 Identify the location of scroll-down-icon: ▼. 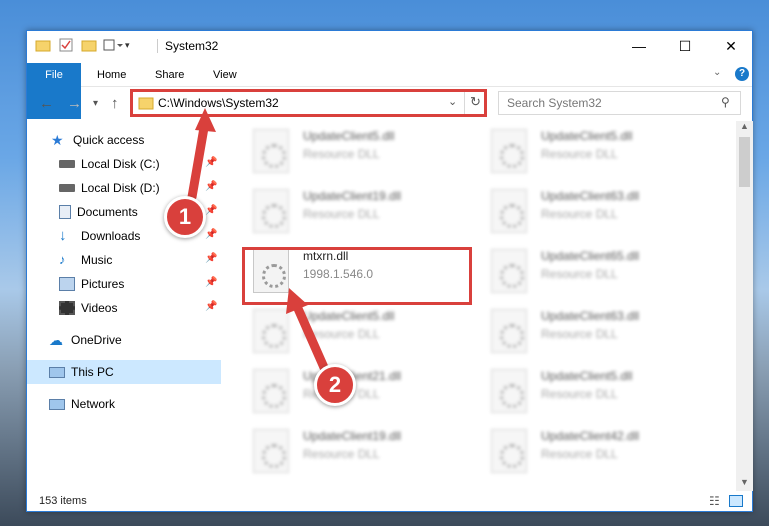
(744, 482).